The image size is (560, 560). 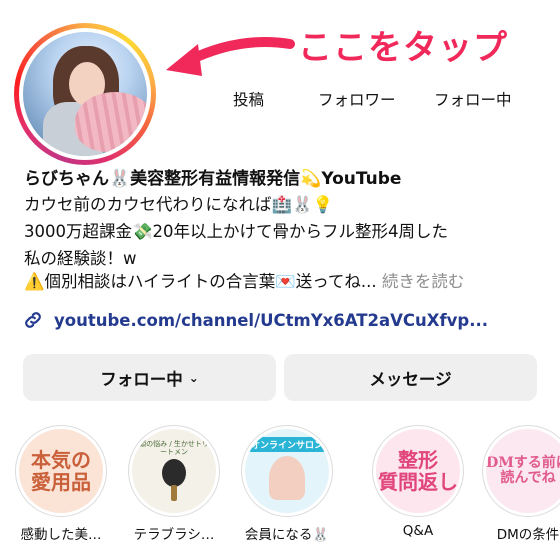 I want to click on bio-line: 私の経験談！w, so click(x=80, y=258).